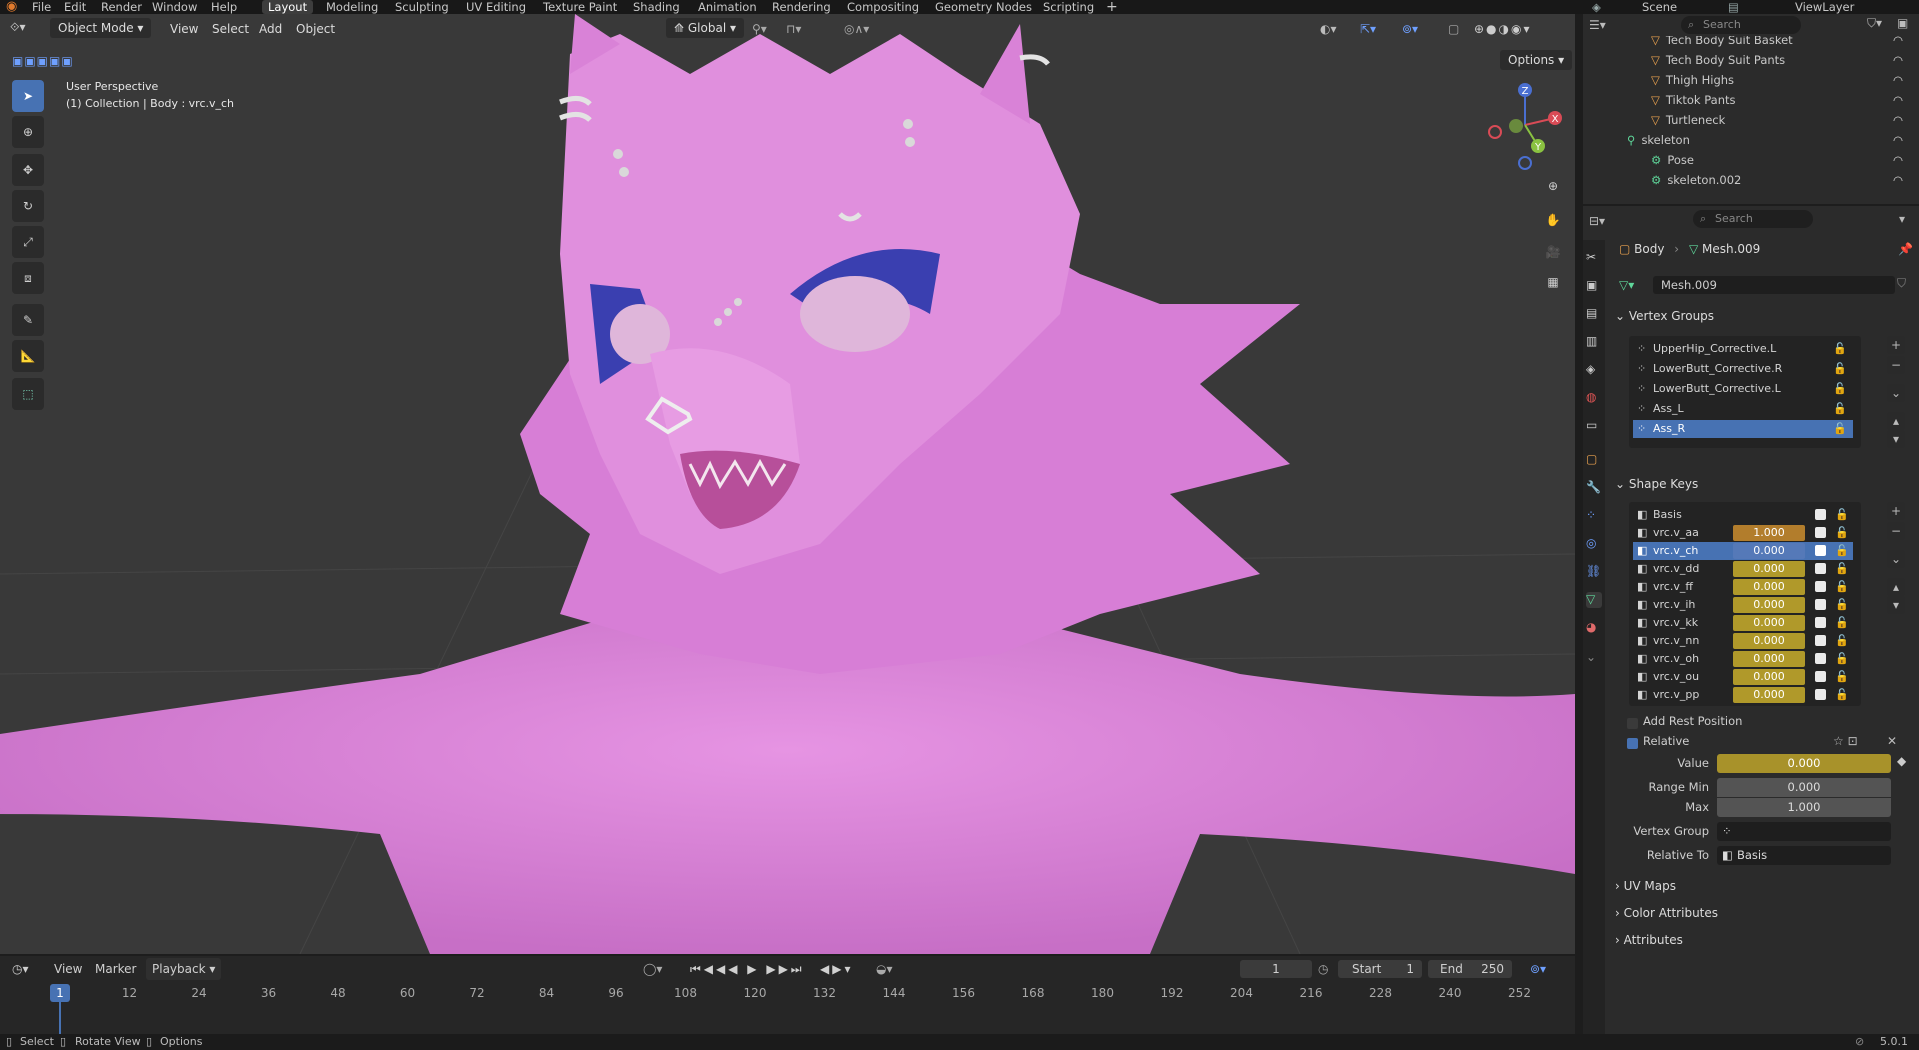  Describe the element at coordinates (1656, 484) in the screenshot. I see `shape-keys-panel-header: ⌄ Shape Keys` at that location.